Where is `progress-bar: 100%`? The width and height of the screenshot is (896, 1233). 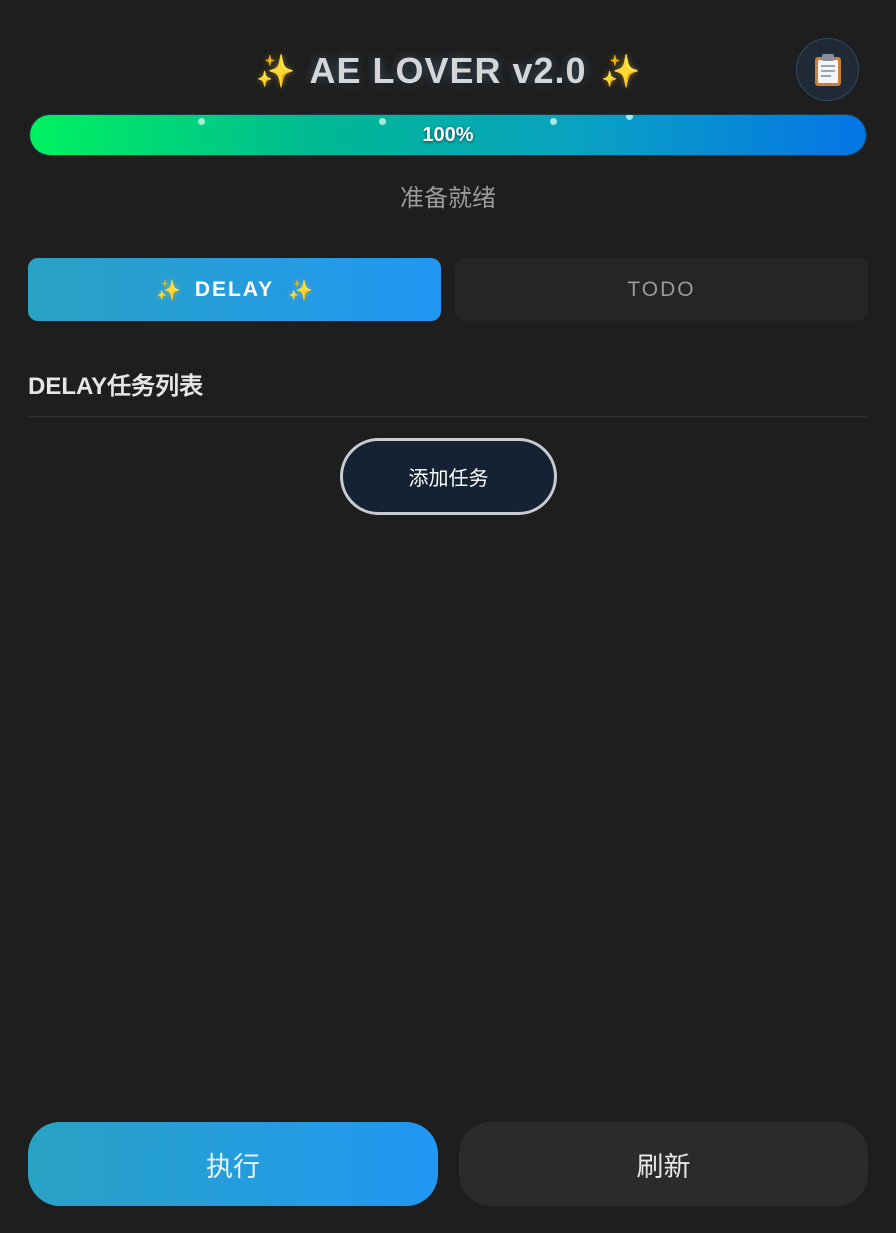
progress-bar: 100% is located at coordinates (448, 135).